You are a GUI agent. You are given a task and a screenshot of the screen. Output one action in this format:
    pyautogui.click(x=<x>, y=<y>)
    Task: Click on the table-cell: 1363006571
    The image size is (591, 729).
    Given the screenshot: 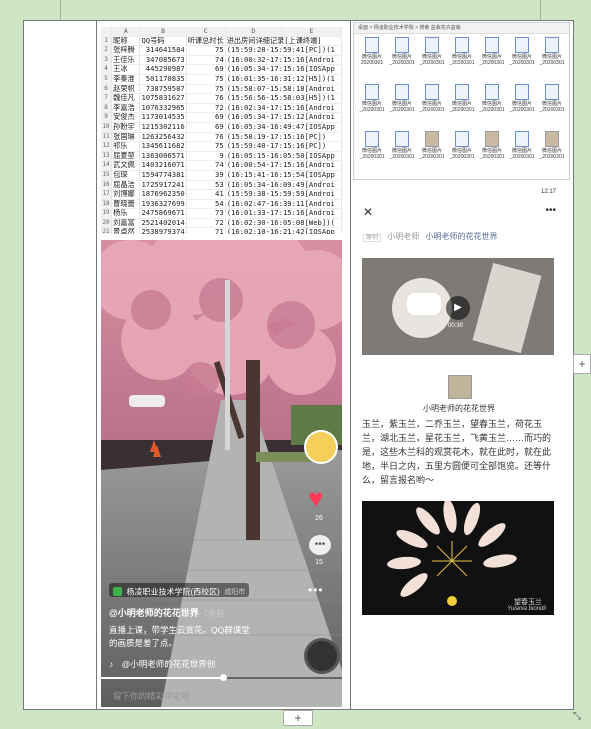 What is the action you would take?
    pyautogui.click(x=163, y=156)
    